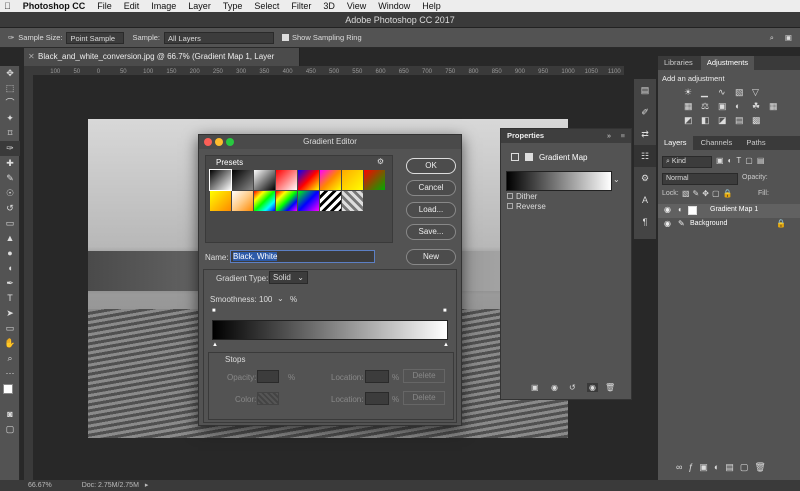  What do you see at coordinates (729, 211) in the screenshot?
I see `layer-row-gradient-map: ◉ ◐ Gradient Map 1` at bounding box center [729, 211].